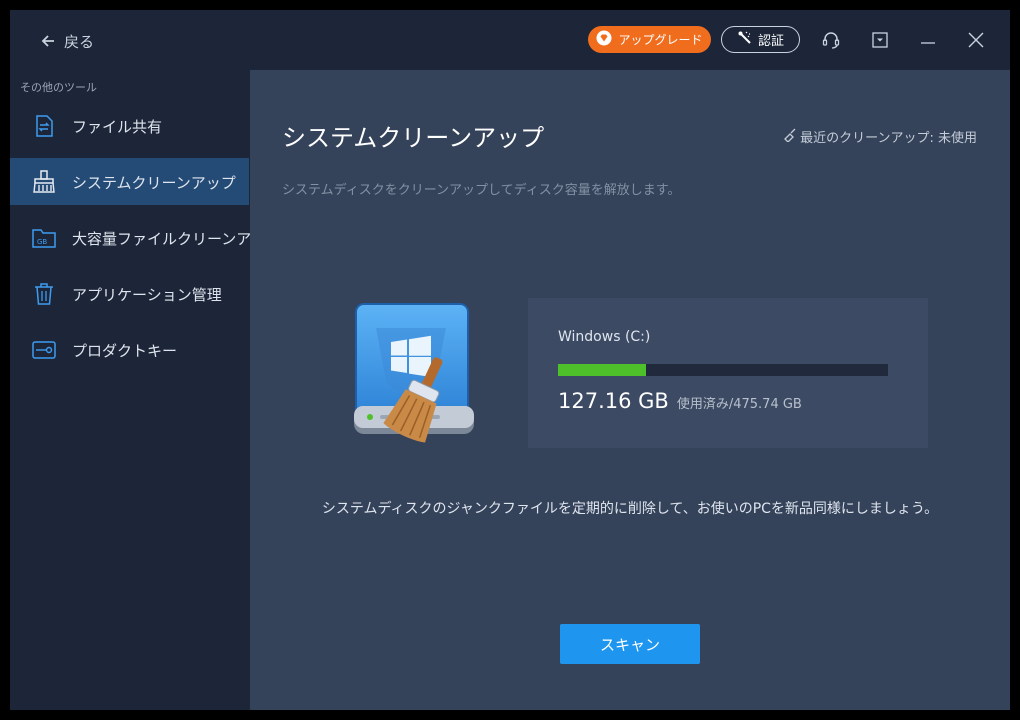  I want to click on diamond-icon, so click(604, 39).